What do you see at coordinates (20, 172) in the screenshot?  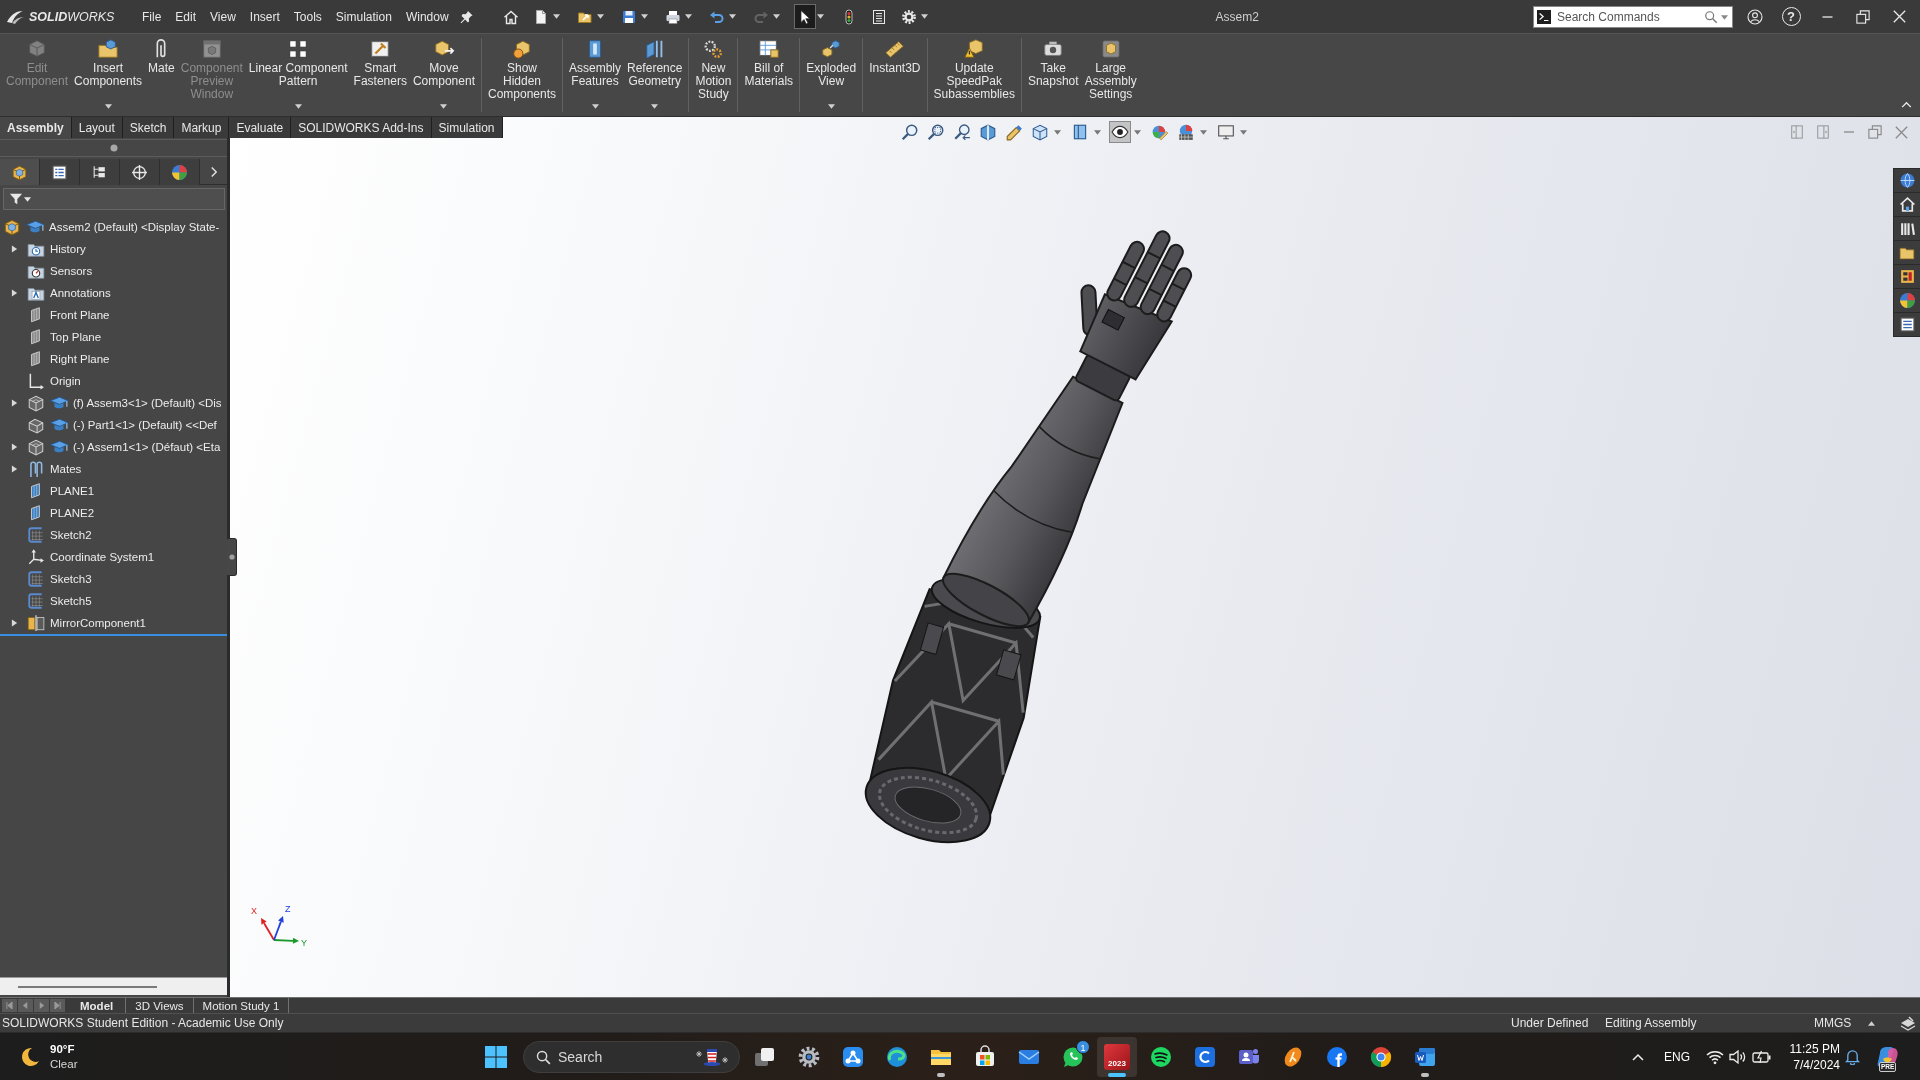 I see `feature-tree-tab` at bounding box center [20, 172].